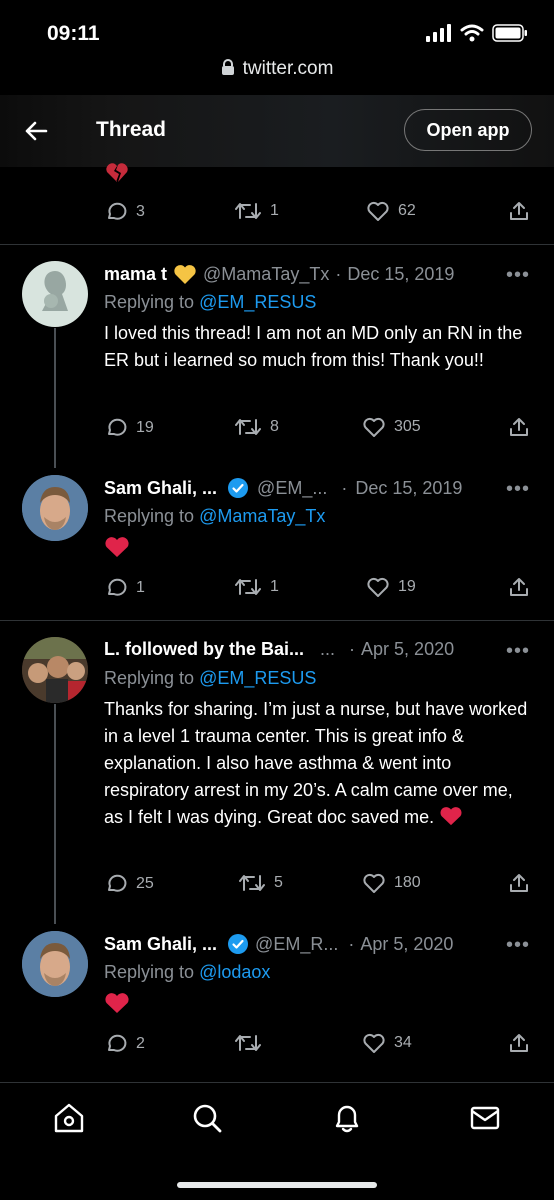 The width and height of the screenshot is (554, 1200). What do you see at coordinates (407, 426) in the screenshot?
I see `like-count: 305` at bounding box center [407, 426].